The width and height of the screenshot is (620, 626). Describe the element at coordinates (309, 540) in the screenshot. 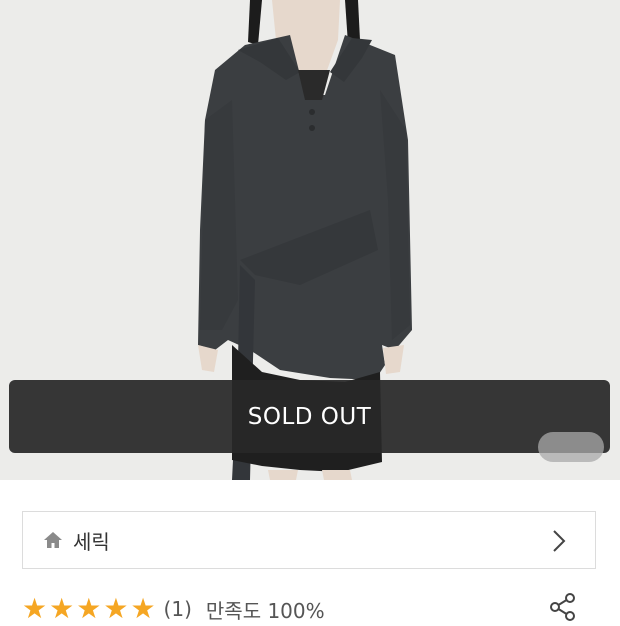

I see `brand-shop-link: 세릭` at that location.